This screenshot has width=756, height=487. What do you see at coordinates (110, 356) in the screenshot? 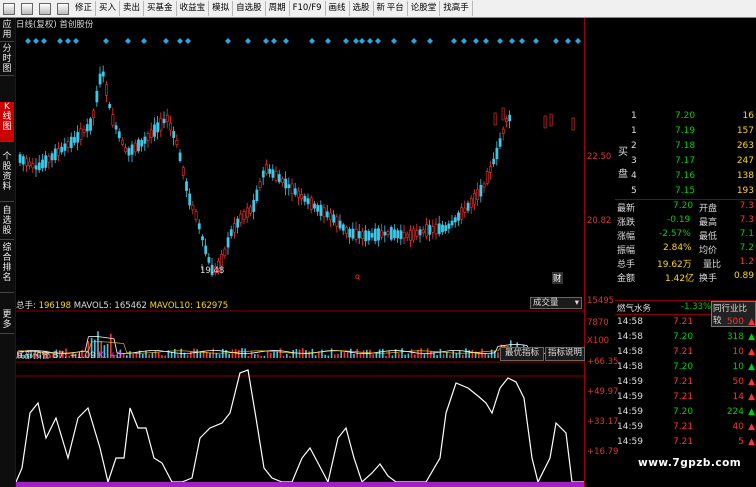
I see `indicator-k: K: +0` at bounding box center [110, 356].